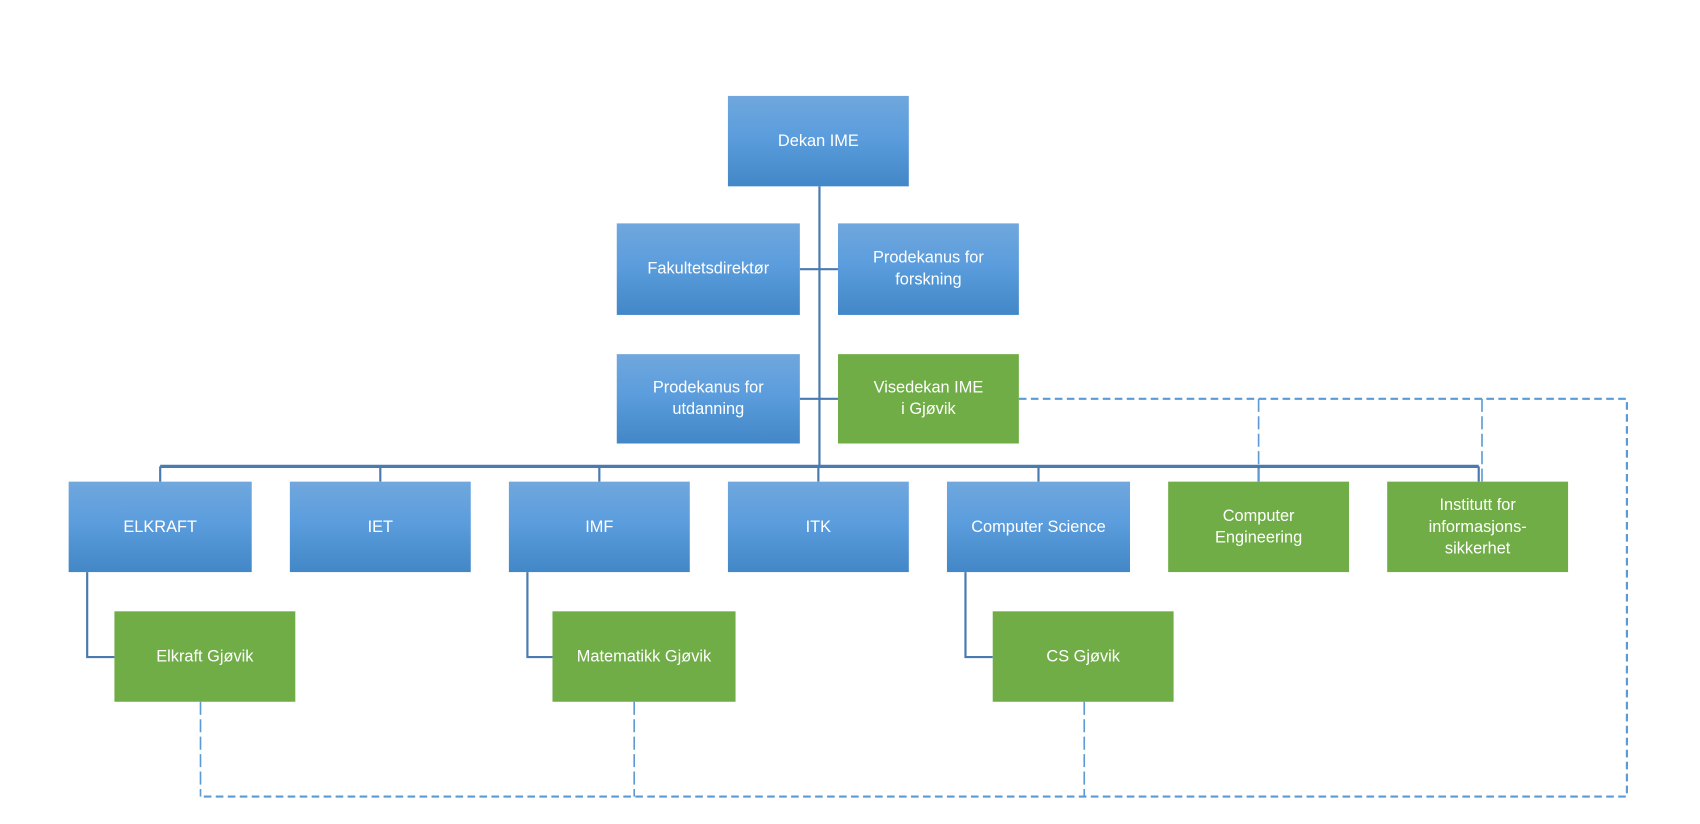  What do you see at coordinates (708, 399) in the screenshot?
I see `node-prodekanus-utdanning: Prodekanus for utdanning` at bounding box center [708, 399].